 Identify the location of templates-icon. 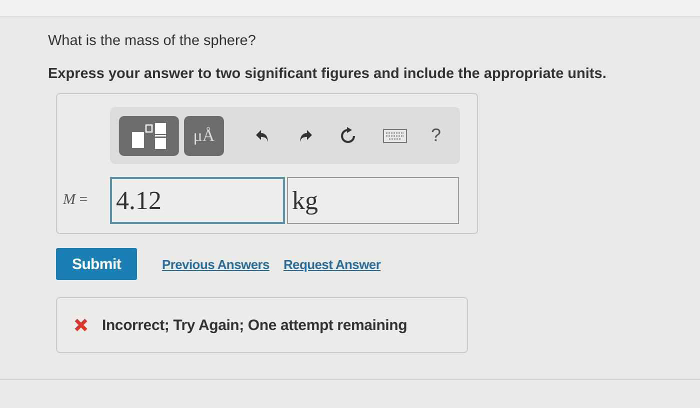
(149, 136).